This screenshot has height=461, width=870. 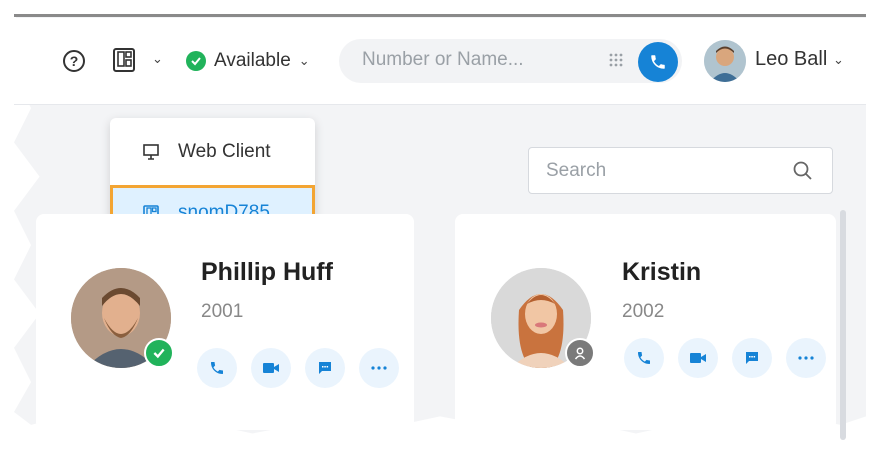 I want to click on desk-phone-icon, so click(x=124, y=60).